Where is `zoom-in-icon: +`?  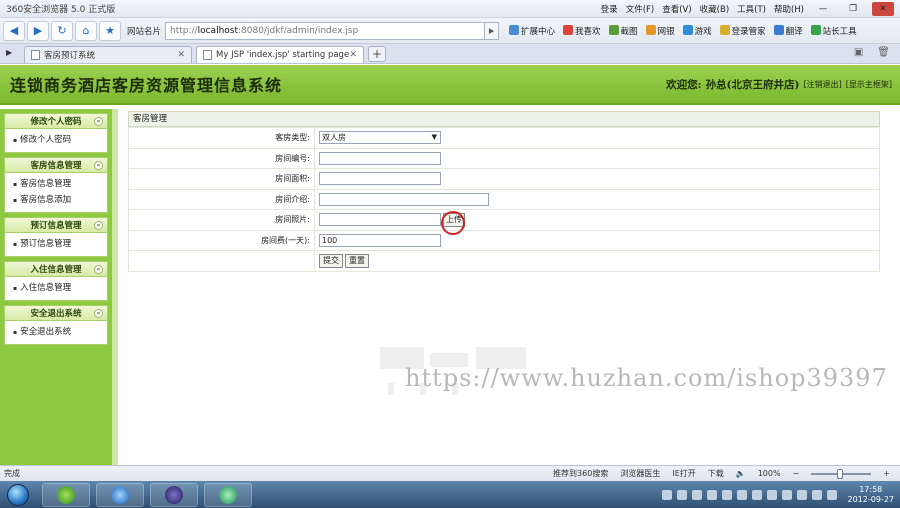 zoom-in-icon: + is located at coordinates (886, 473).